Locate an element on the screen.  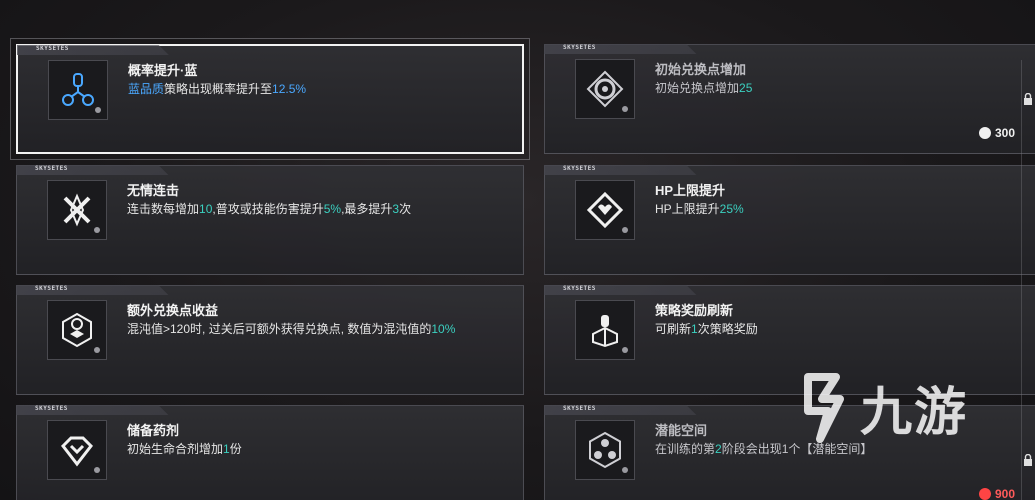
desc-text: 混沌值>120时, 过关后可额外获得兑换点, 数值为混沌值的 is located at coordinates (279, 329).